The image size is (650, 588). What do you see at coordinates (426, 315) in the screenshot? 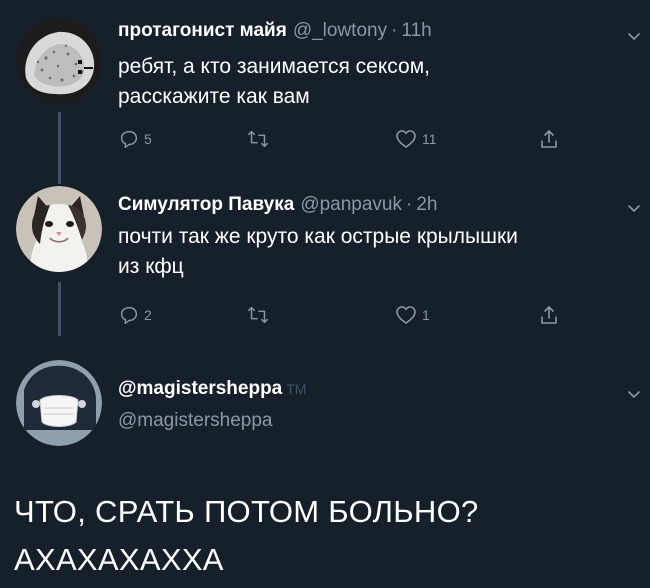
I see `like-count: 1` at bounding box center [426, 315].